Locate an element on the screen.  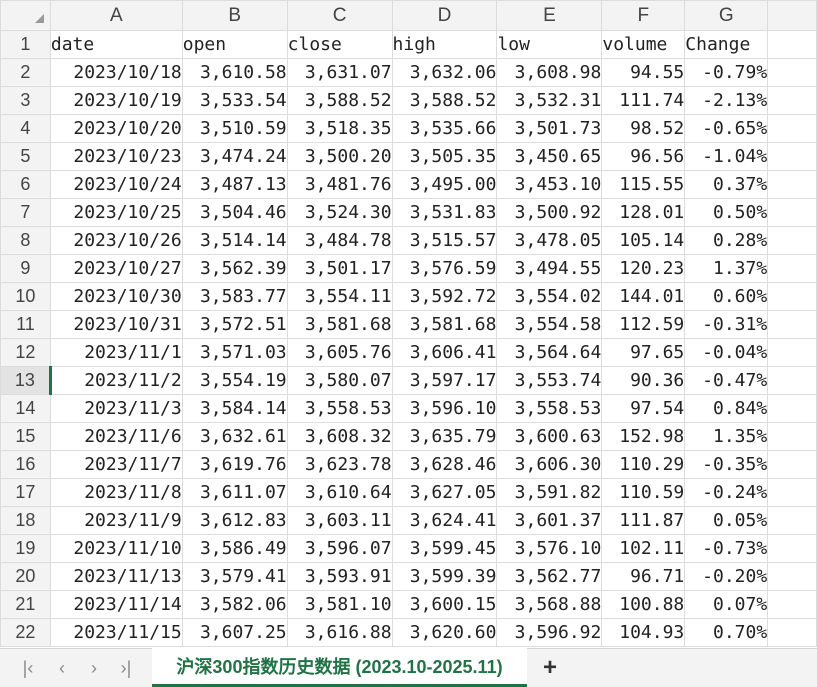
data-cell: 3,514.14 is located at coordinates (234, 240).